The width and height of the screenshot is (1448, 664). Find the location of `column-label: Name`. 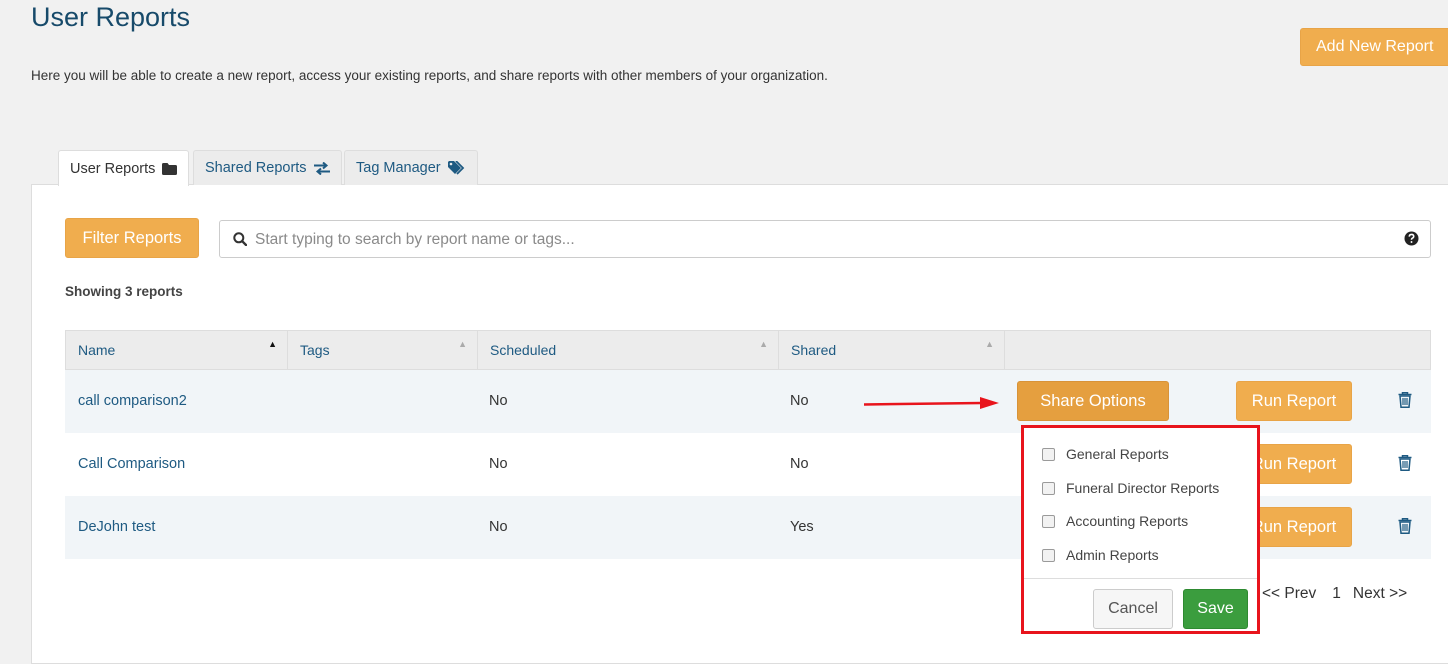

column-label: Name is located at coordinates (97, 350).